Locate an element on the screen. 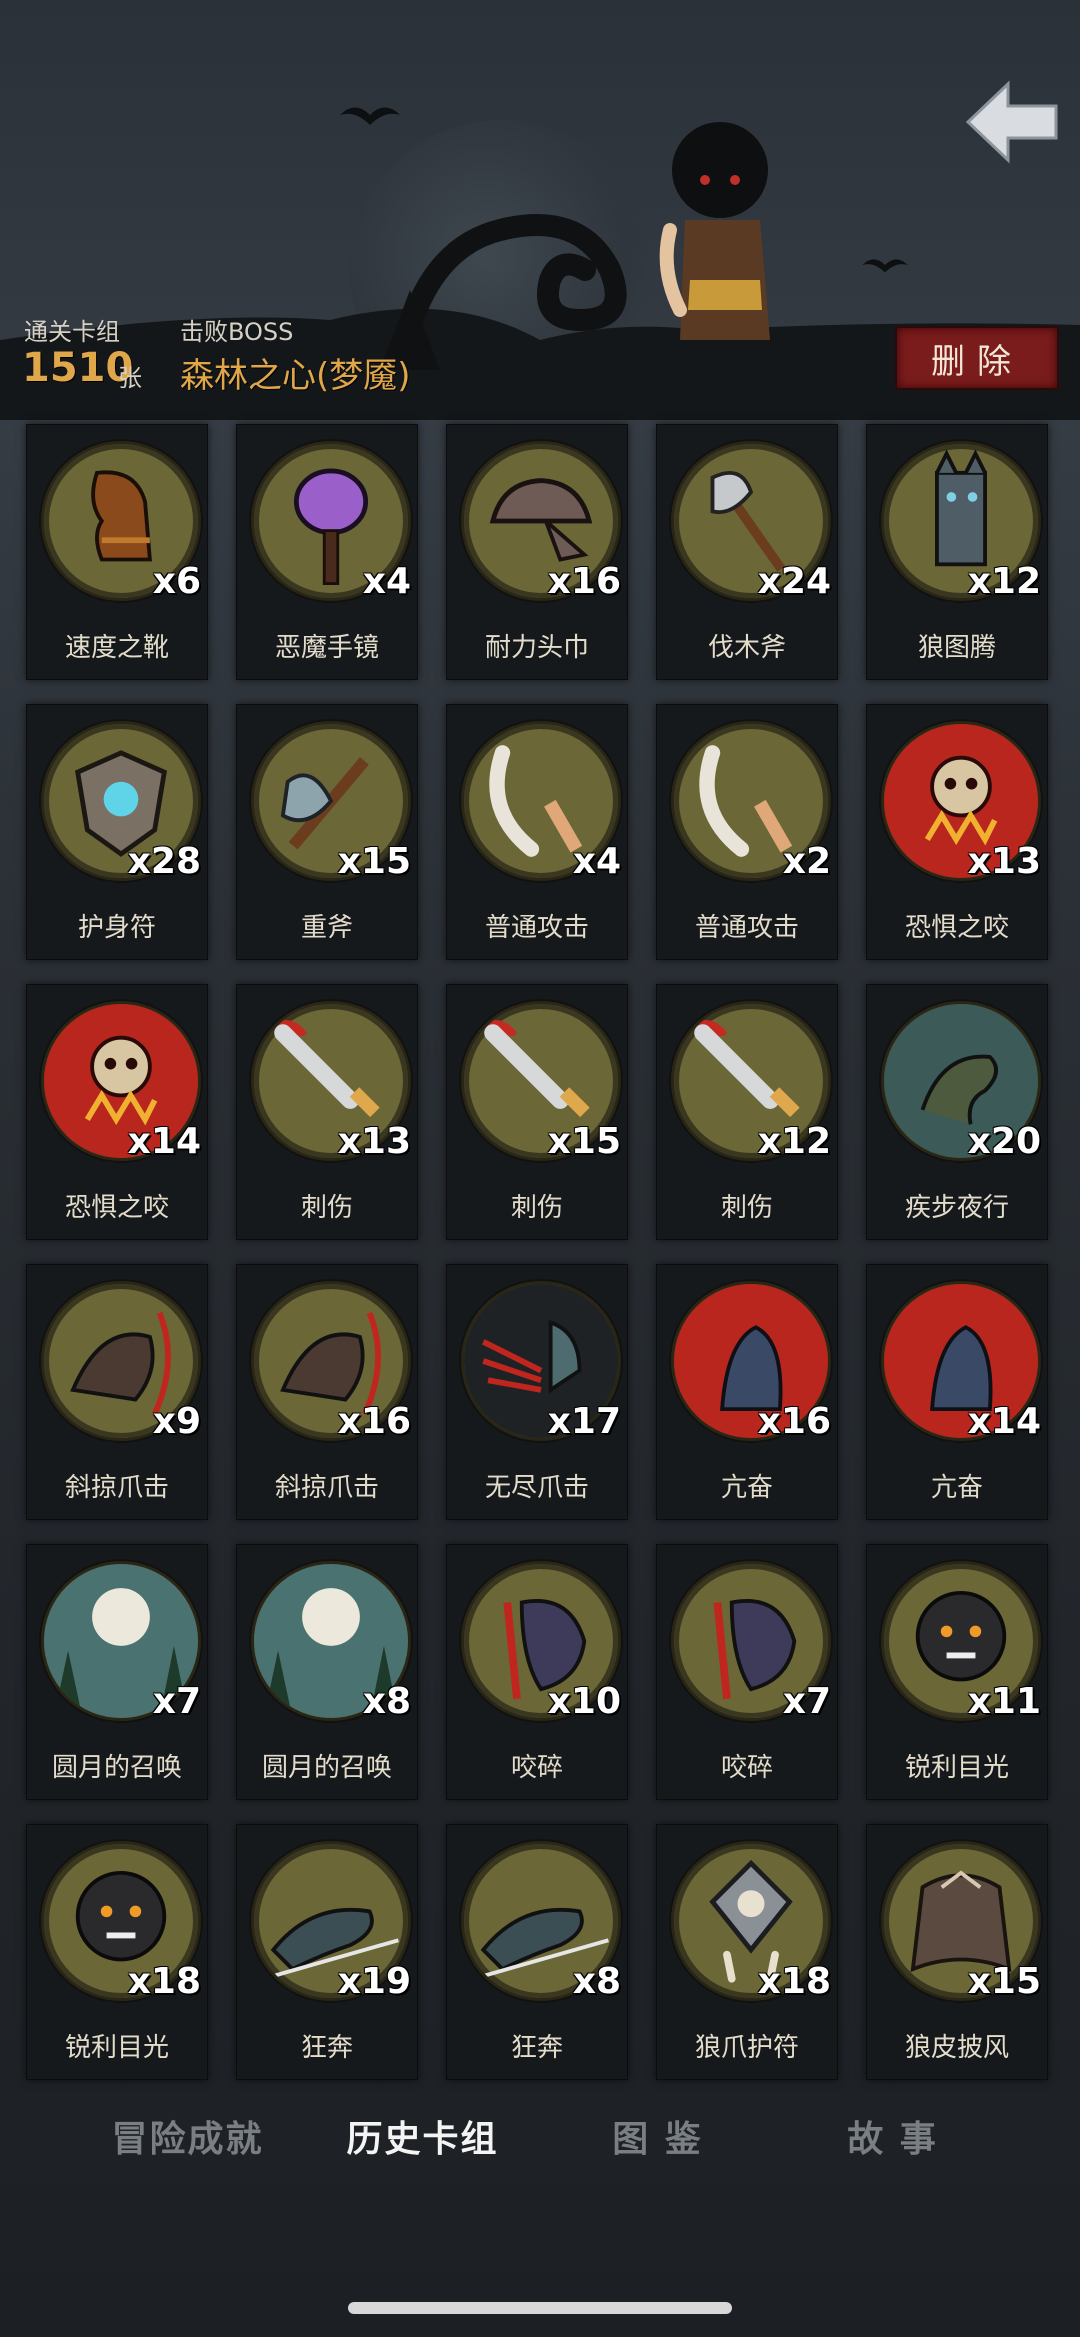 The width and height of the screenshot is (1080, 2337). card-name: 伐木斧 is located at coordinates (746, 648).